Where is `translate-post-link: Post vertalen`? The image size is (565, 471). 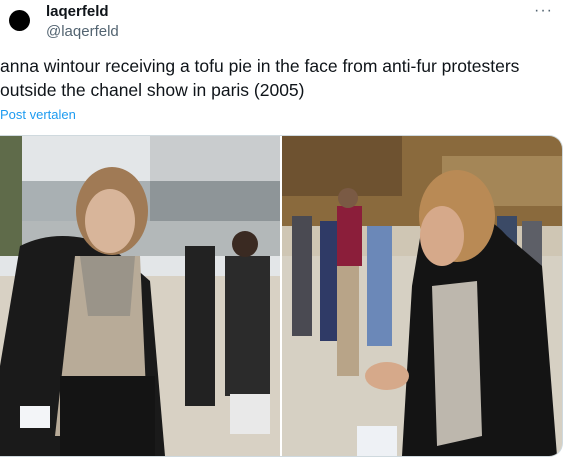
translate-post-link: Post vertalen is located at coordinates (38, 114).